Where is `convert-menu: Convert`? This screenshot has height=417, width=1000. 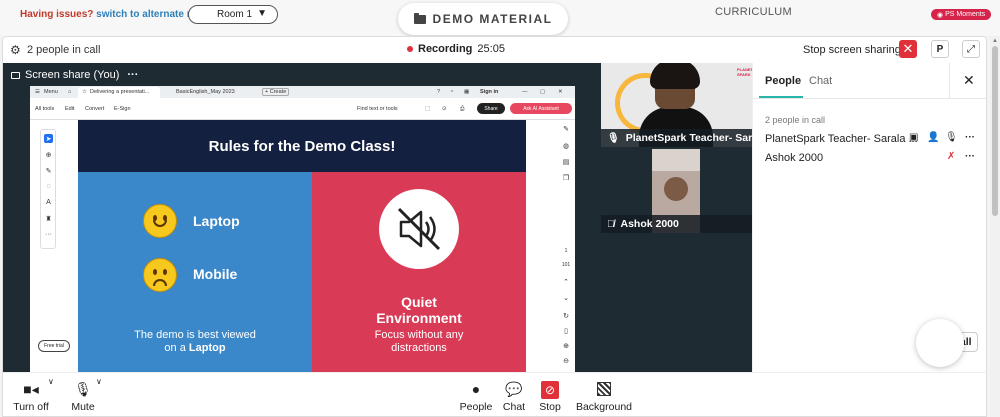 convert-menu: Convert is located at coordinates (94, 109).